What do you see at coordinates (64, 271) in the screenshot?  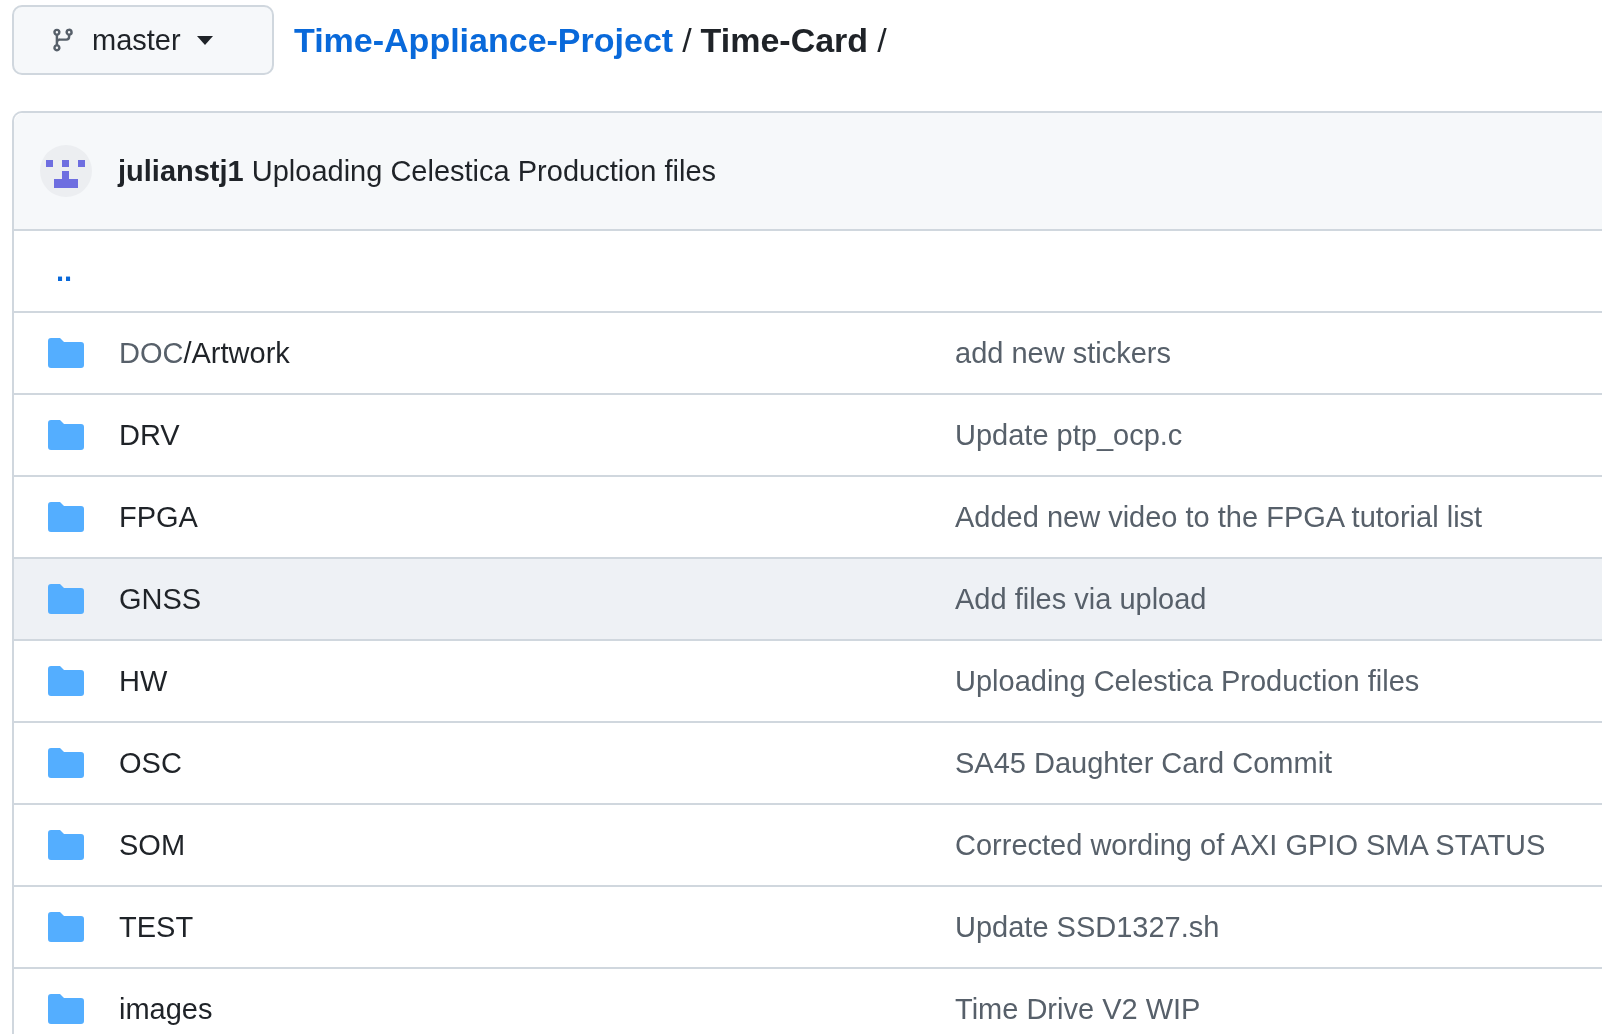 I see `parent-directory-link: ..` at bounding box center [64, 271].